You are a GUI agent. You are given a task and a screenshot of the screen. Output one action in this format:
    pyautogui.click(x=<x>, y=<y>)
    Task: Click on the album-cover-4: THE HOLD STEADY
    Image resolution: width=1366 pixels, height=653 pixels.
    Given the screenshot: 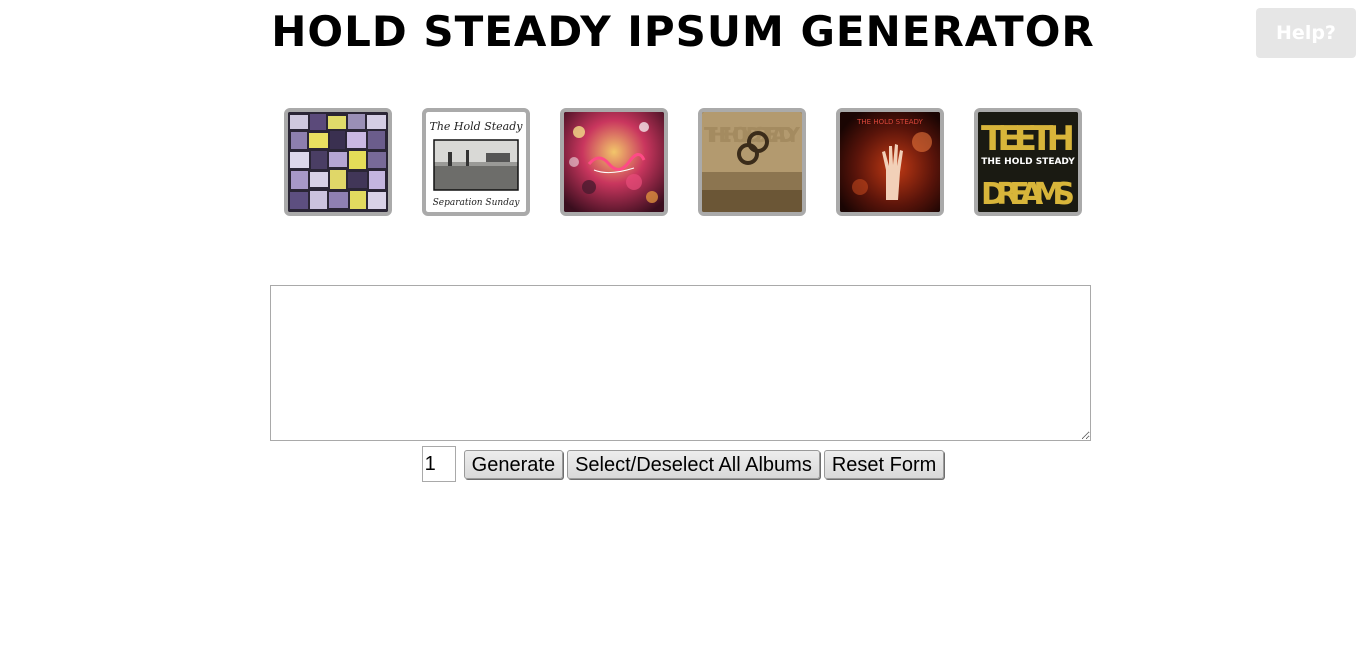 What is the action you would take?
    pyautogui.click(x=752, y=162)
    